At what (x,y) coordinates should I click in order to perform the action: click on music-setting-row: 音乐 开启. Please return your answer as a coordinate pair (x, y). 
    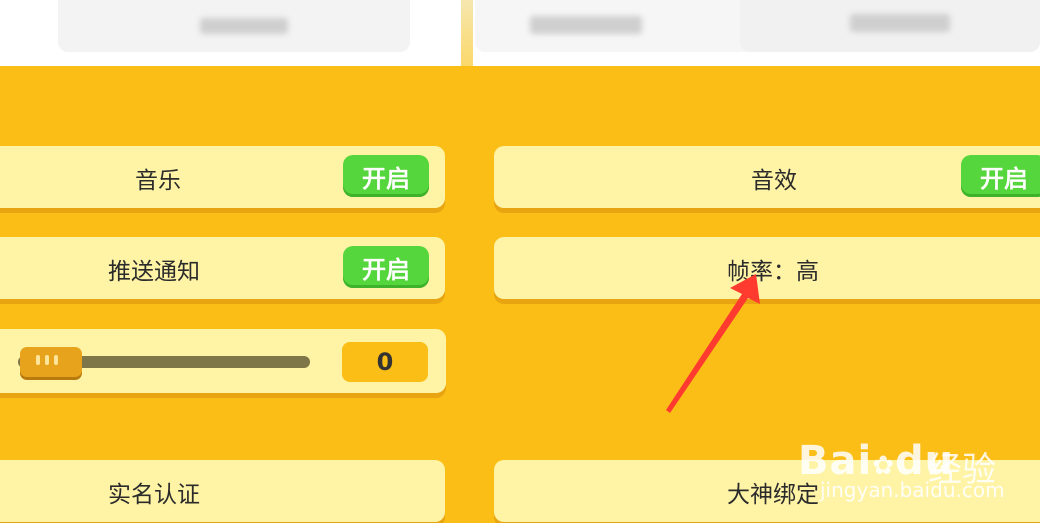
    Looking at the image, I should click on (222, 177).